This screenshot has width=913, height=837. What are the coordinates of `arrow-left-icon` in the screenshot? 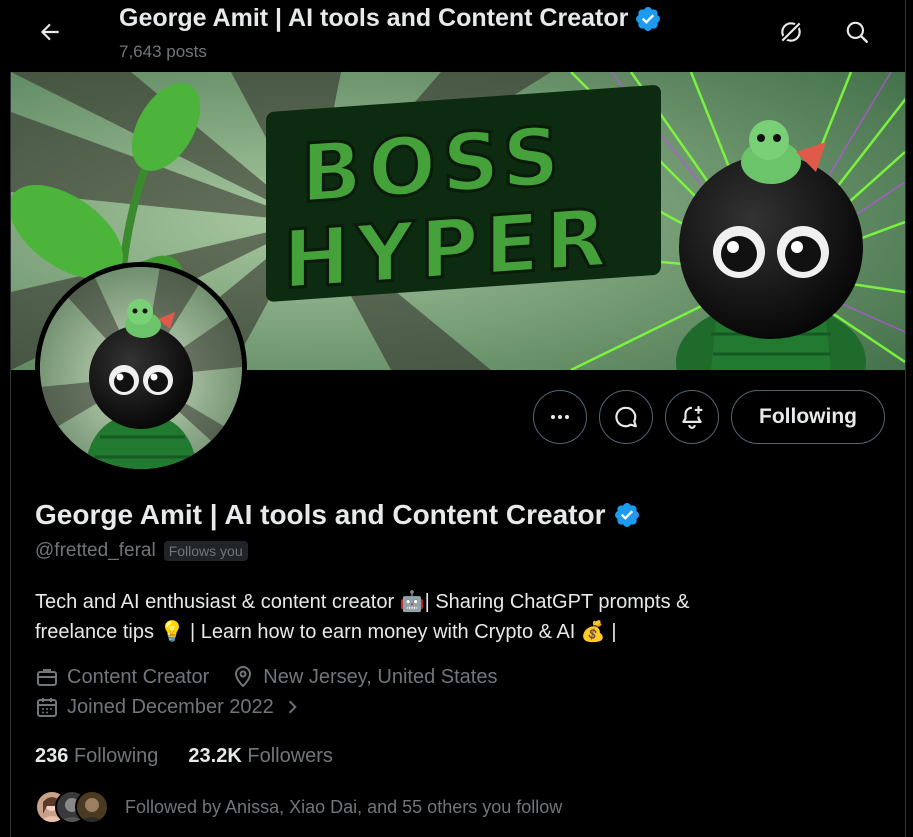 It's located at (49, 32).